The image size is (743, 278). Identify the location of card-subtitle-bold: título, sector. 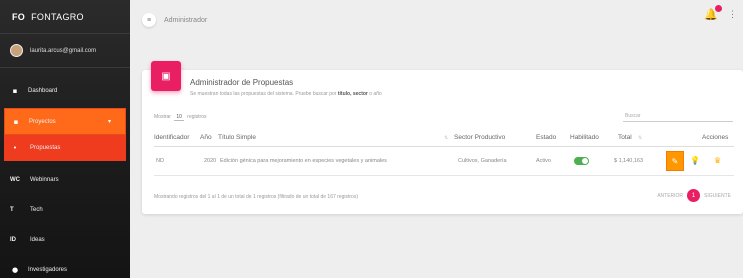
(352, 94).